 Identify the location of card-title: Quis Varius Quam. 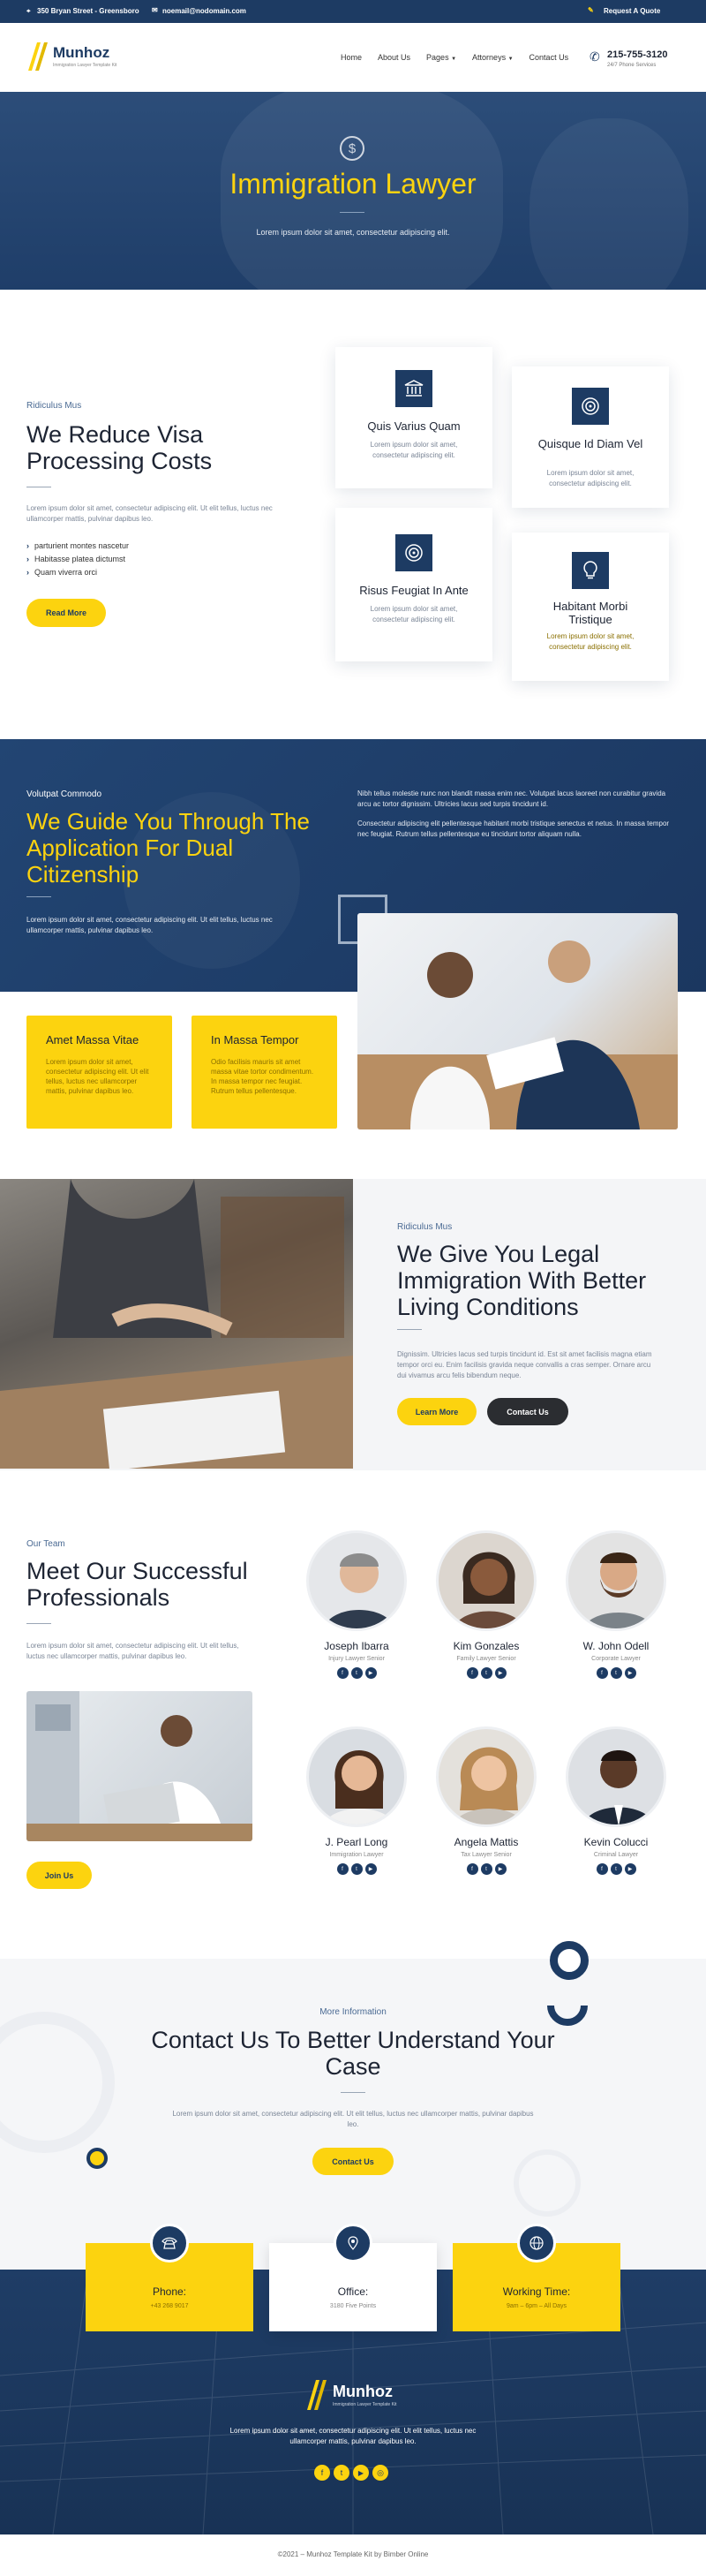
(414, 426).